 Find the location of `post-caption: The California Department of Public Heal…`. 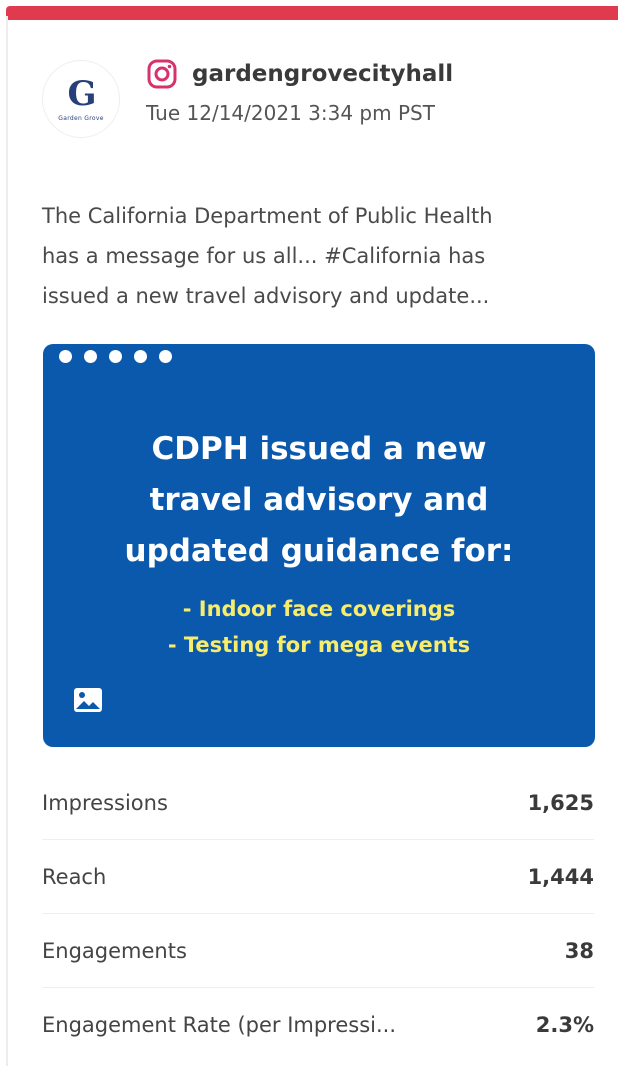

post-caption: The California Department of Public Heal… is located at coordinates (322, 256).